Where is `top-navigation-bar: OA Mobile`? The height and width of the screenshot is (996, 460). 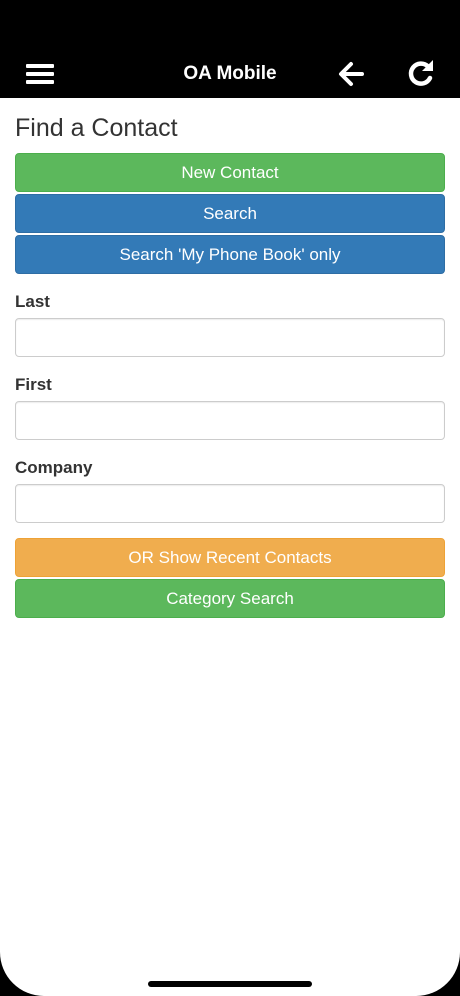 top-navigation-bar: OA Mobile is located at coordinates (230, 49).